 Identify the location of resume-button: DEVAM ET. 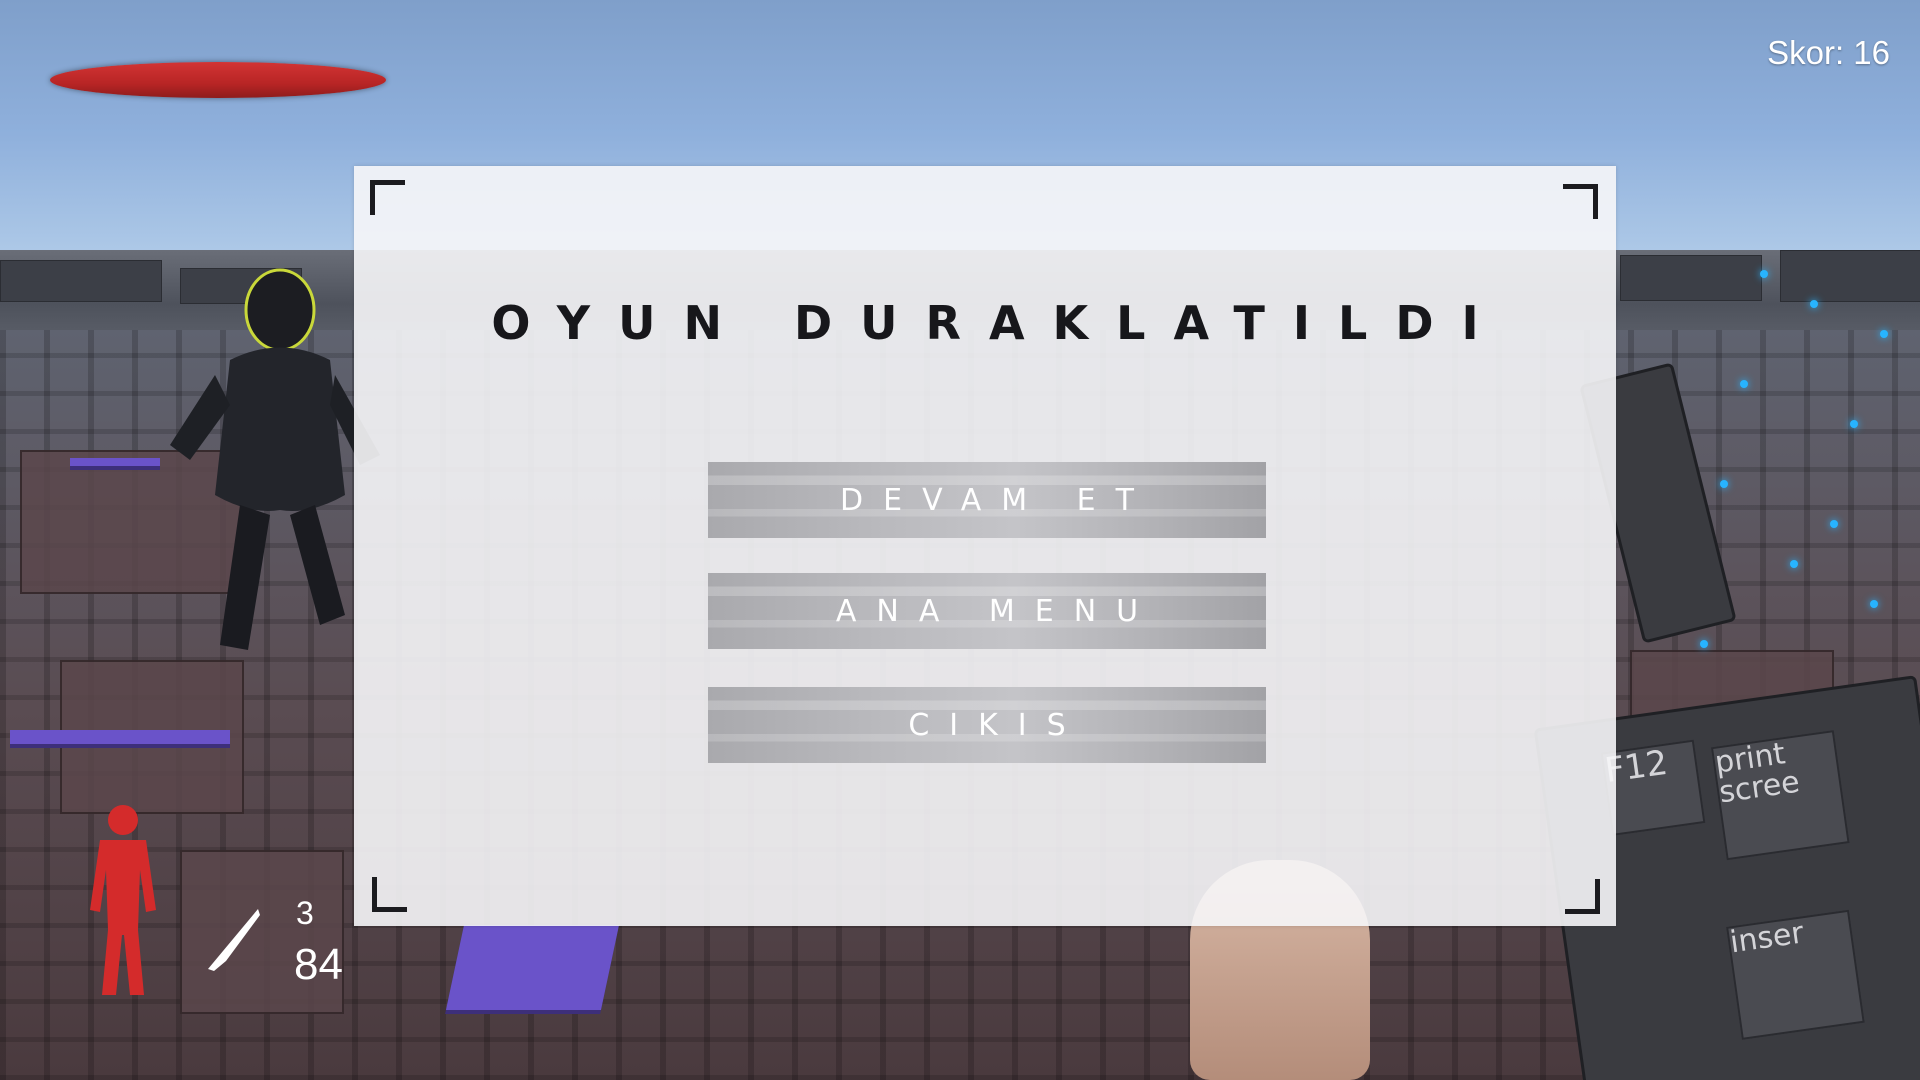
(987, 500).